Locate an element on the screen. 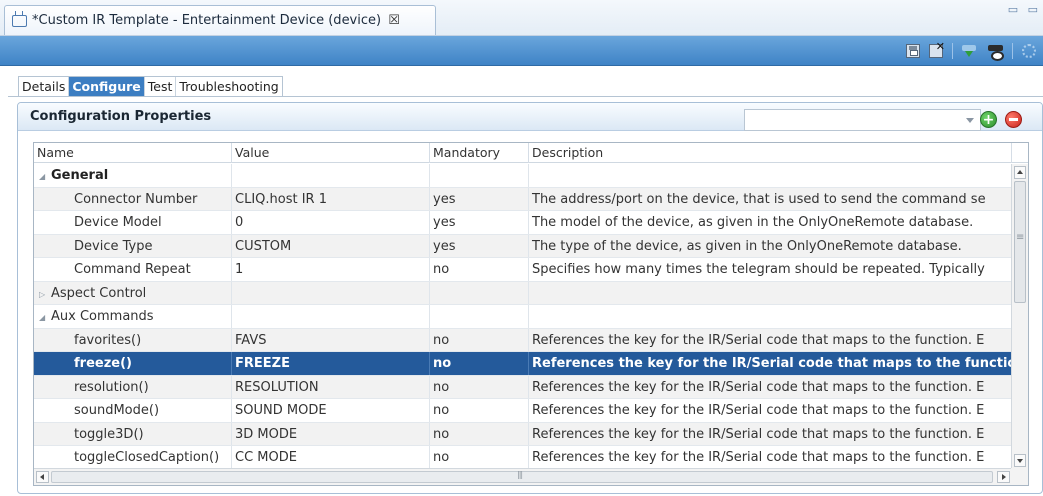 The width and height of the screenshot is (1043, 496). cell-name: resolution() is located at coordinates (133, 386).